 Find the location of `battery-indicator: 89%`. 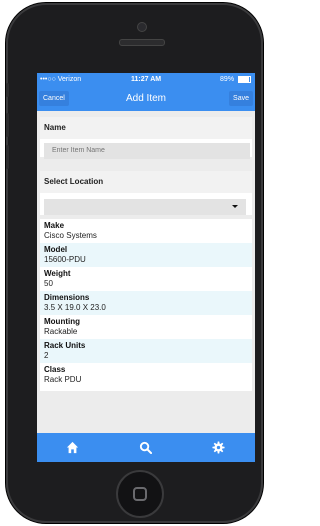

battery-indicator: 89% is located at coordinates (235, 80).